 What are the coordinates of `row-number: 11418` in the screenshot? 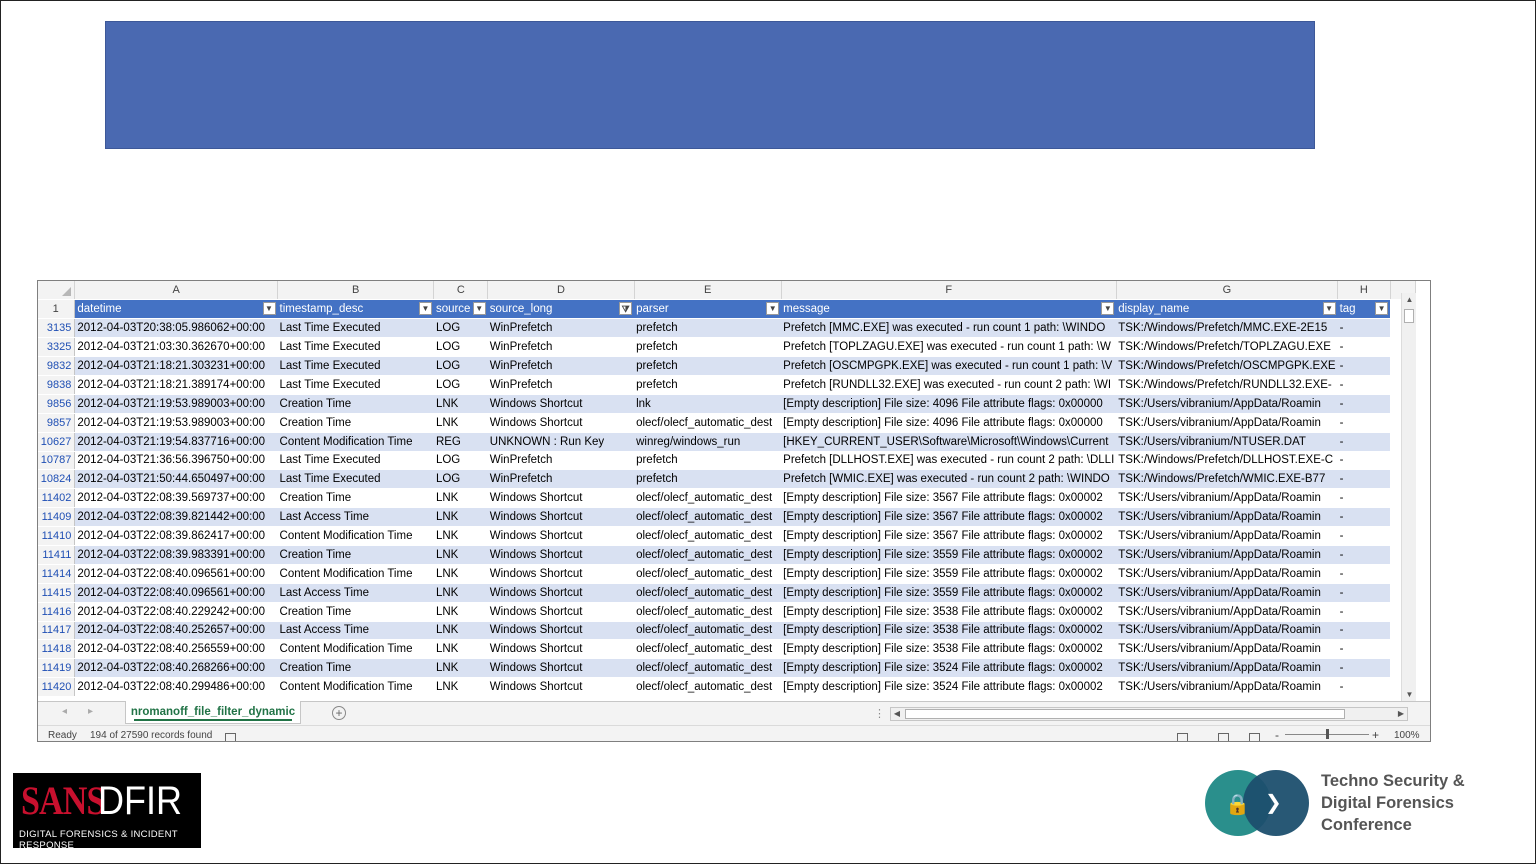 It's located at (57, 649).